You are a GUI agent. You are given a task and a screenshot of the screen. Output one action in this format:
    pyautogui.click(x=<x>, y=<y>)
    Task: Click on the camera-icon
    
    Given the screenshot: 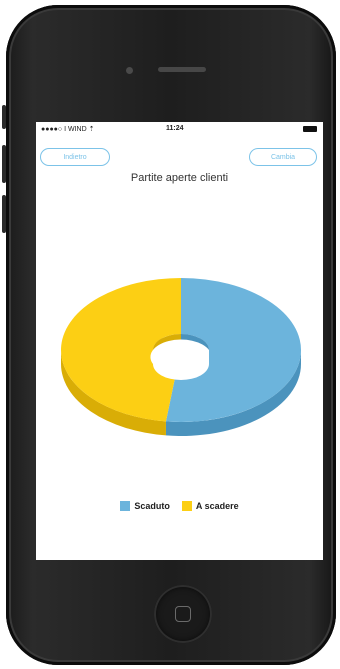 What is the action you would take?
    pyautogui.click(x=129, y=70)
    